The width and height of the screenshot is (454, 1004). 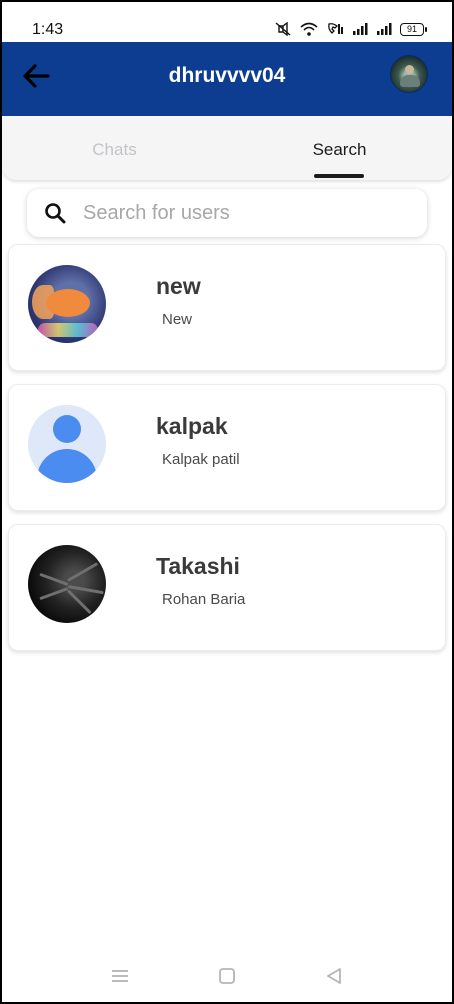 What do you see at coordinates (48, 29) in the screenshot?
I see `status-time: 1:43` at bounding box center [48, 29].